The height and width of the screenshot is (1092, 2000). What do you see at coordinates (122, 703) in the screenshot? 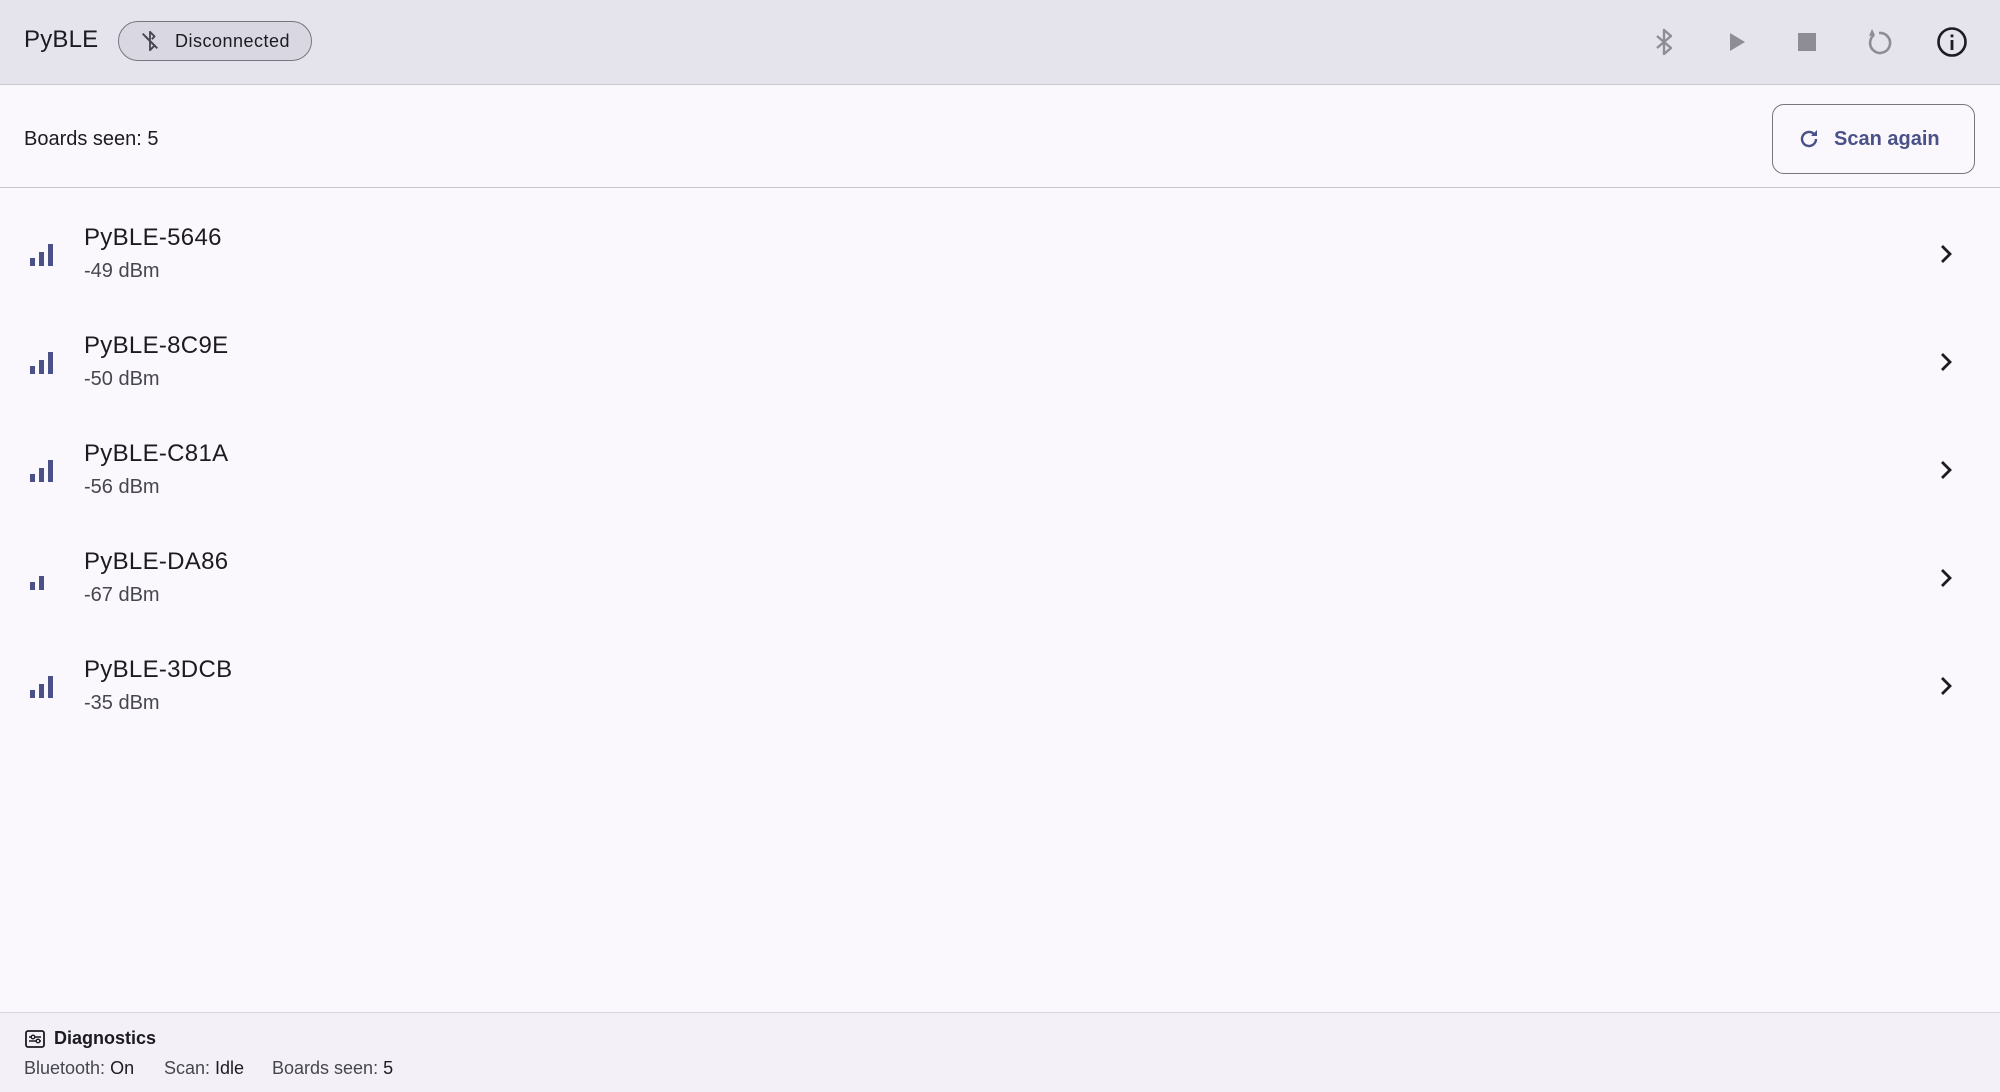
I see `device-rssi: -35 dBm` at bounding box center [122, 703].